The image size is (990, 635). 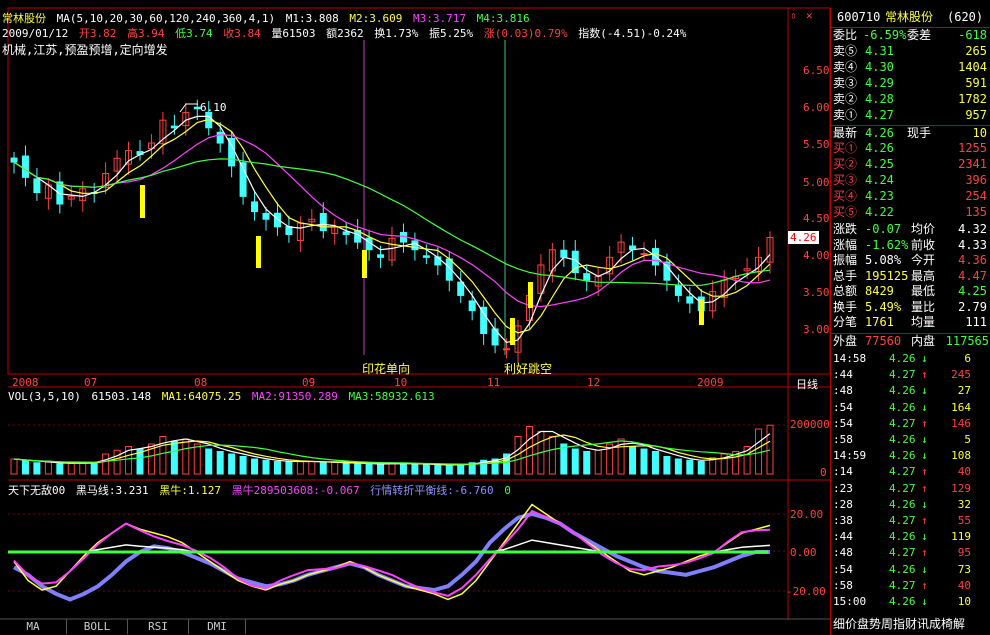 What do you see at coordinates (845, 99) in the screenshot?
I see `ask-label: 卖②` at bounding box center [845, 99].